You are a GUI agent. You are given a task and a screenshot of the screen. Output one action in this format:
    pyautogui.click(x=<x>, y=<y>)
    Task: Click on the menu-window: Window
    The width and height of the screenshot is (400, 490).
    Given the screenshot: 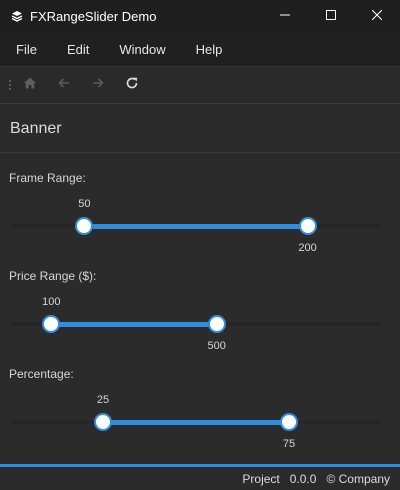 What is the action you would take?
    pyautogui.click(x=139, y=49)
    